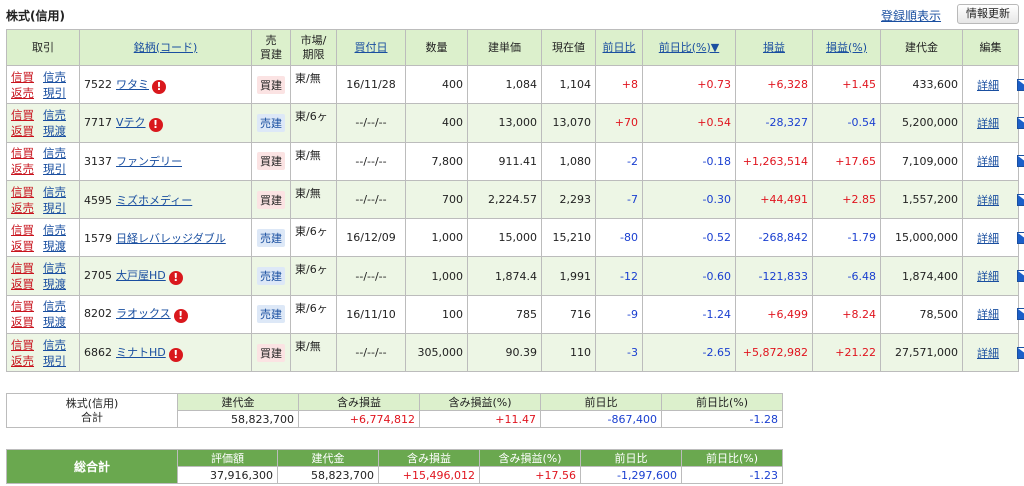 Image resolution: width=1024 pixels, height=486 pixels. Describe the element at coordinates (143, 313) in the screenshot. I see `stock-name-link: ラオックス` at that location.